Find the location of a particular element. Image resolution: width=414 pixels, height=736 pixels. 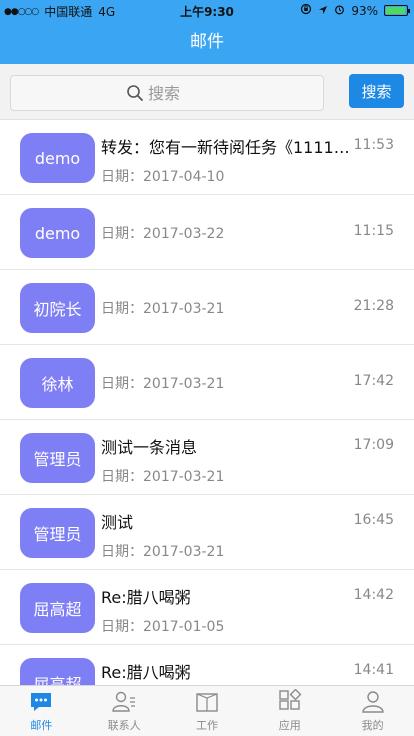

tab-mail: 邮件 is located at coordinates (41, 711).